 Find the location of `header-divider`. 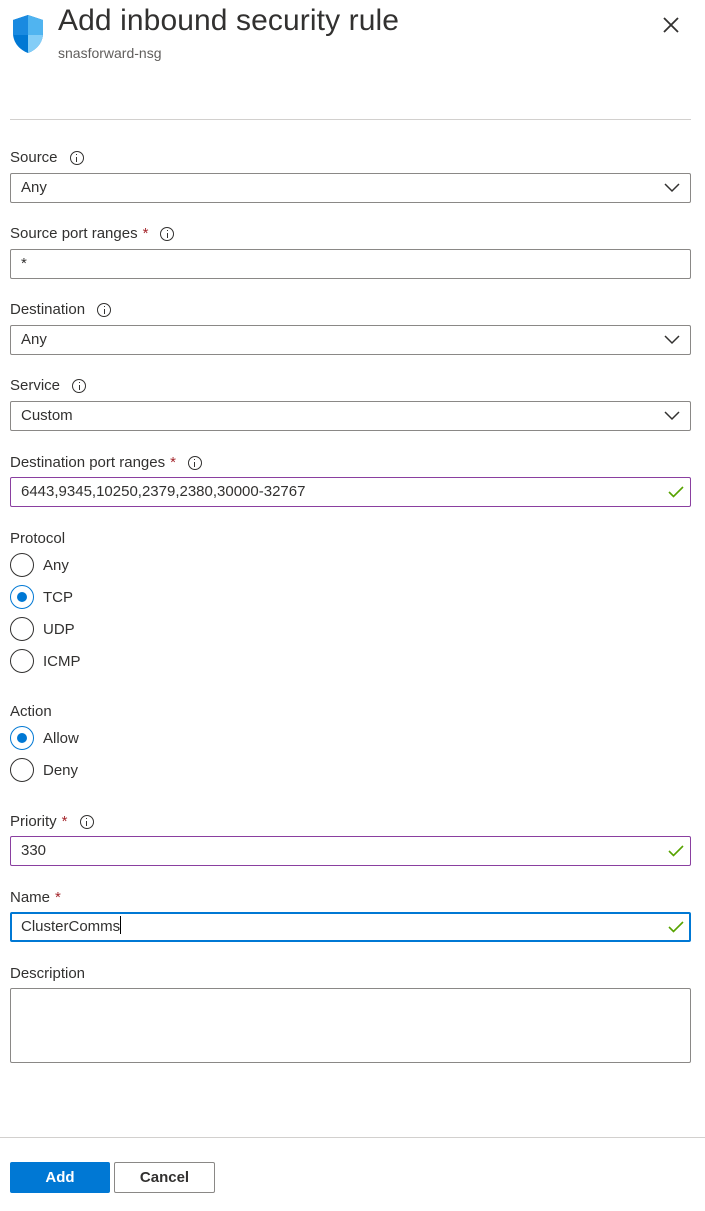

header-divider is located at coordinates (350, 119).